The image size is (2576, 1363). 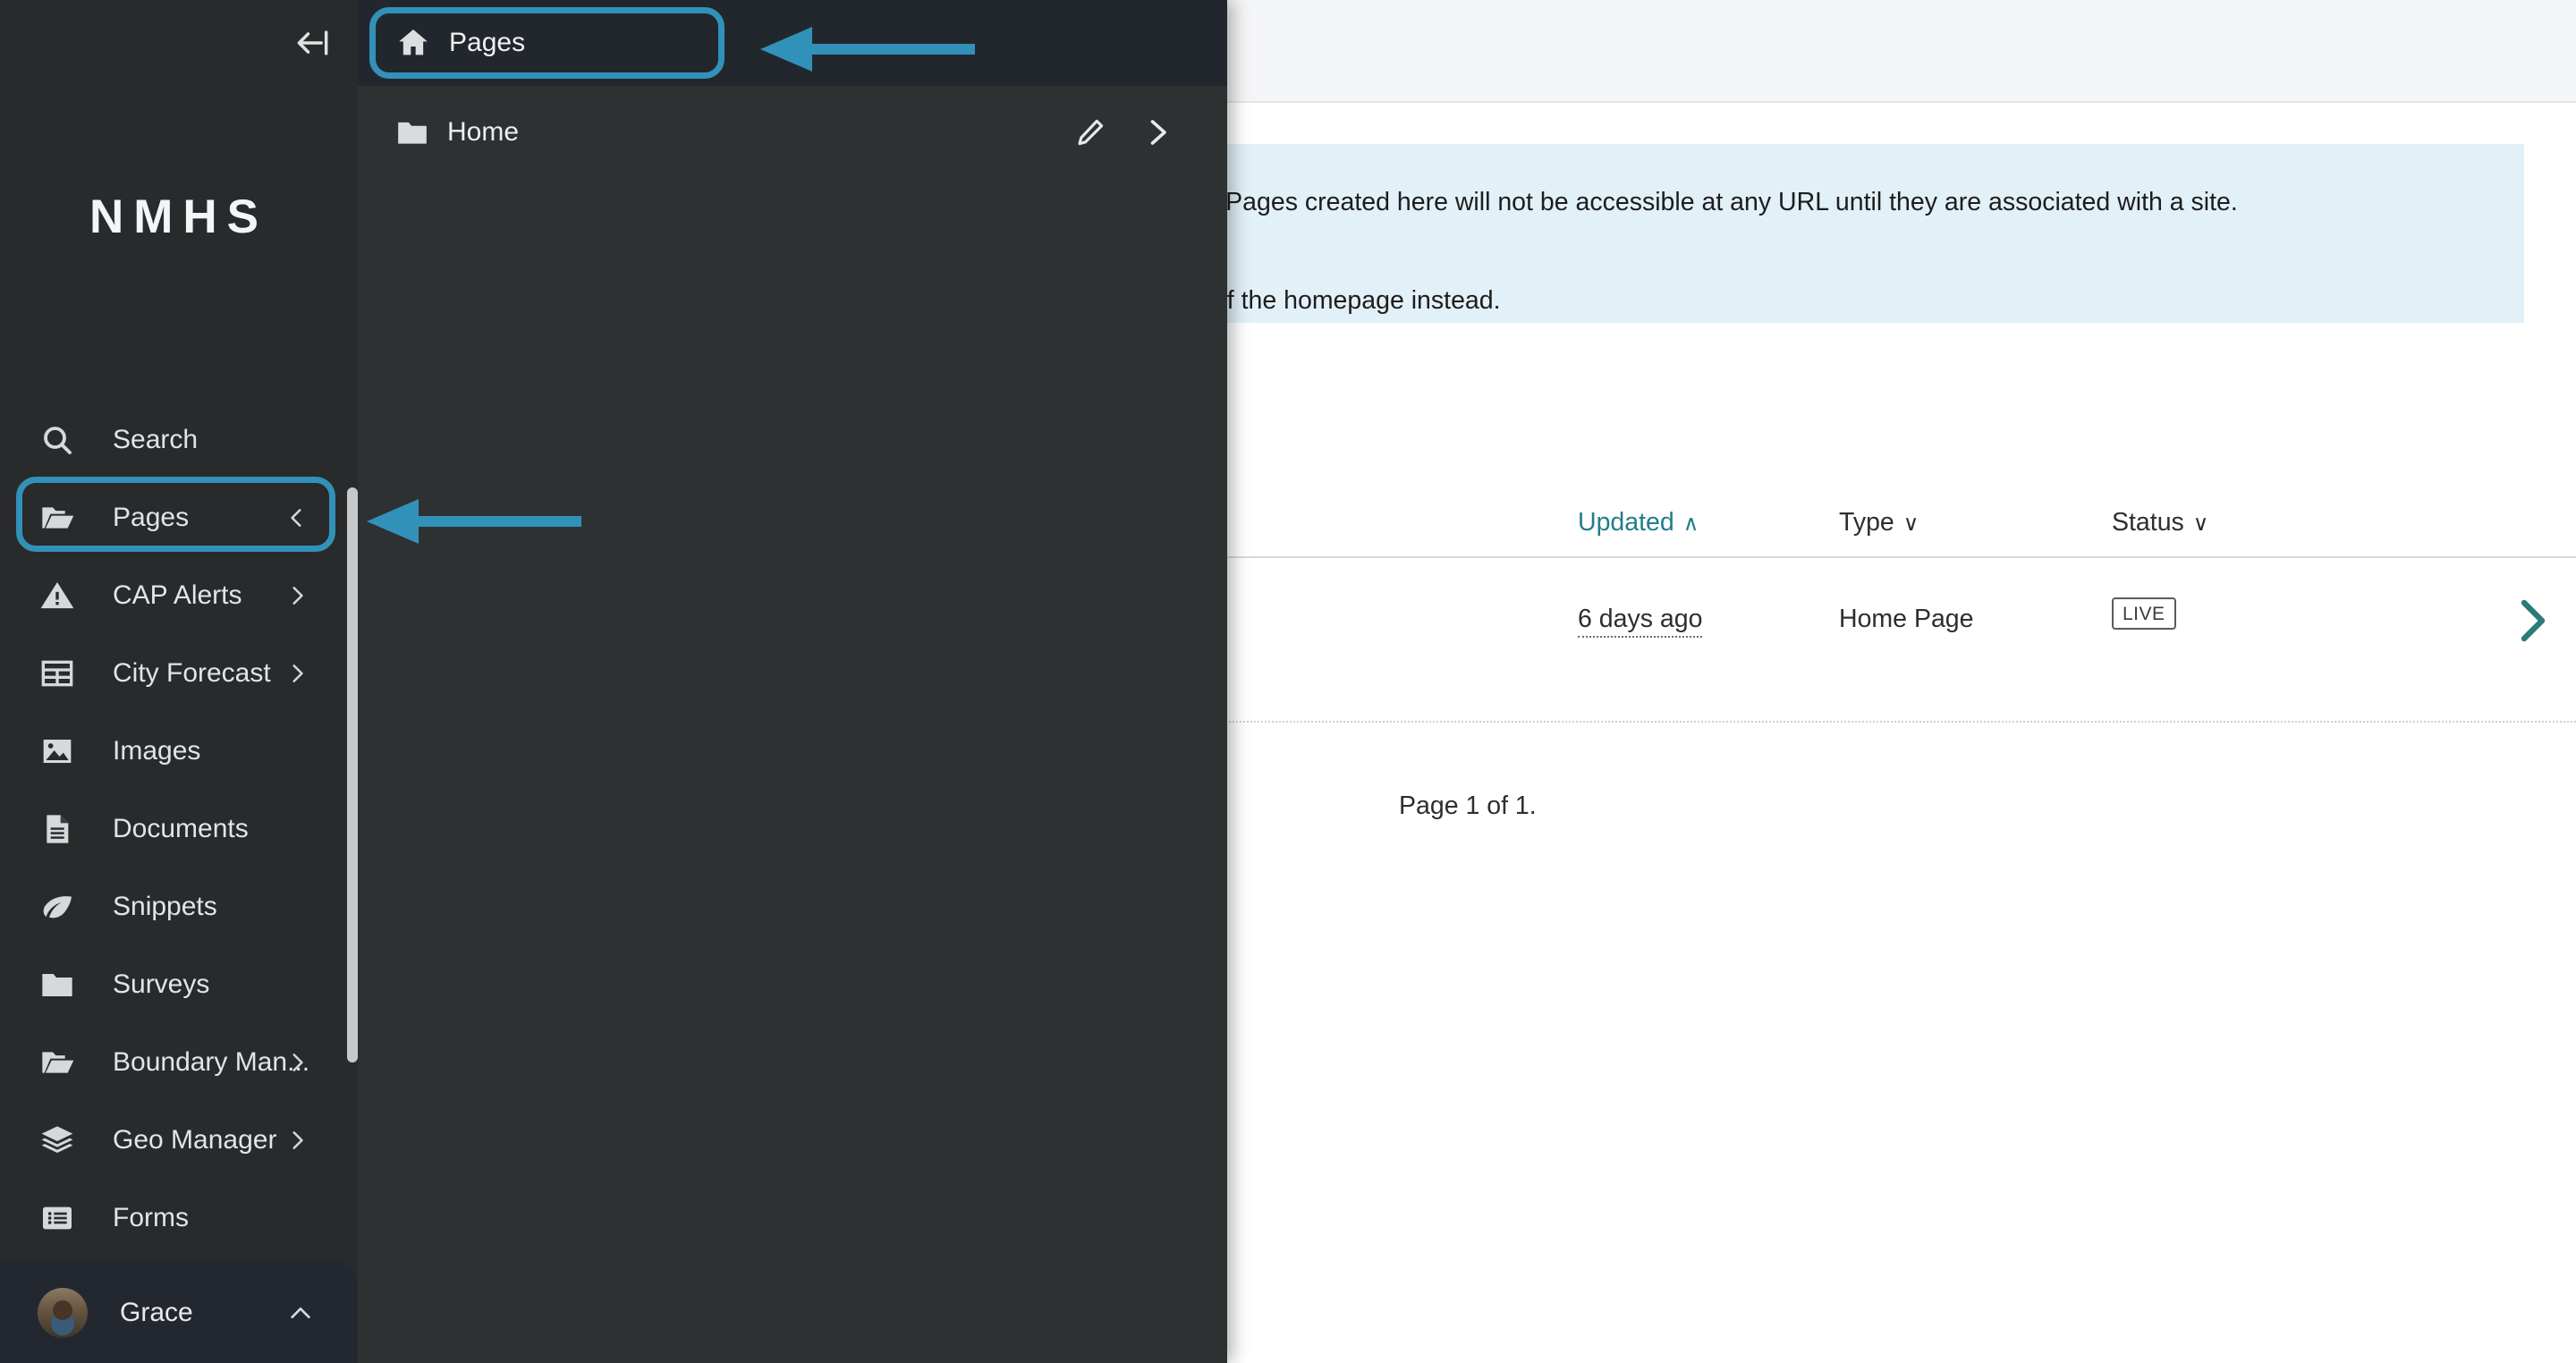 What do you see at coordinates (413, 43) in the screenshot?
I see `home-icon` at bounding box center [413, 43].